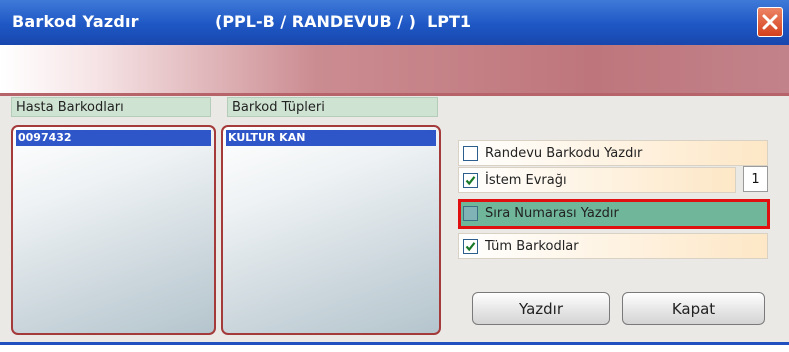 The width and height of the screenshot is (789, 352). What do you see at coordinates (541, 308) in the screenshot?
I see `yazdir-button: Yazdır` at bounding box center [541, 308].